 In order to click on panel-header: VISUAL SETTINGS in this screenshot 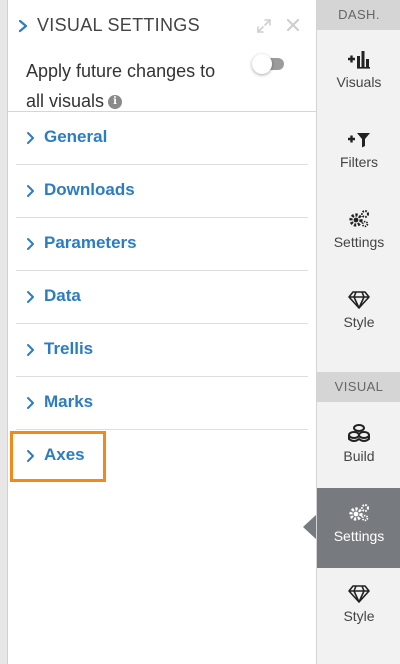, I will do `click(162, 26)`.